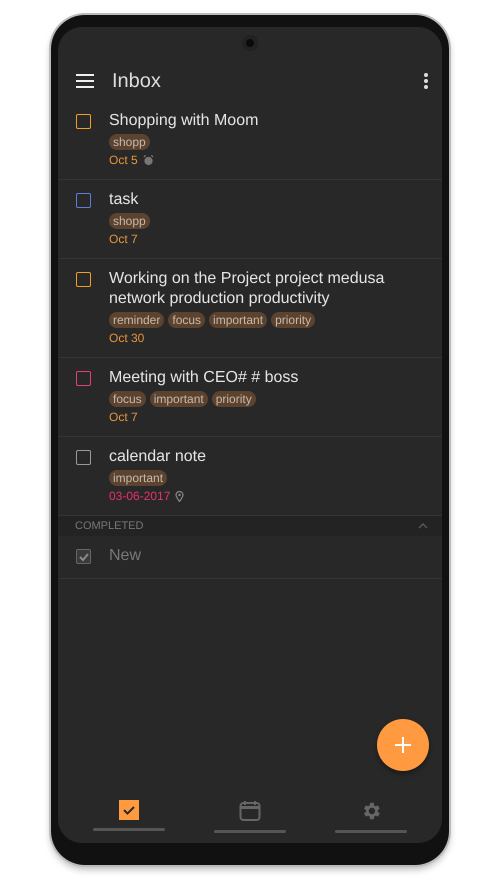 Image resolution: width=500 pixels, height=885 pixels. What do you see at coordinates (250, 43) in the screenshot?
I see `camera-icon` at bounding box center [250, 43].